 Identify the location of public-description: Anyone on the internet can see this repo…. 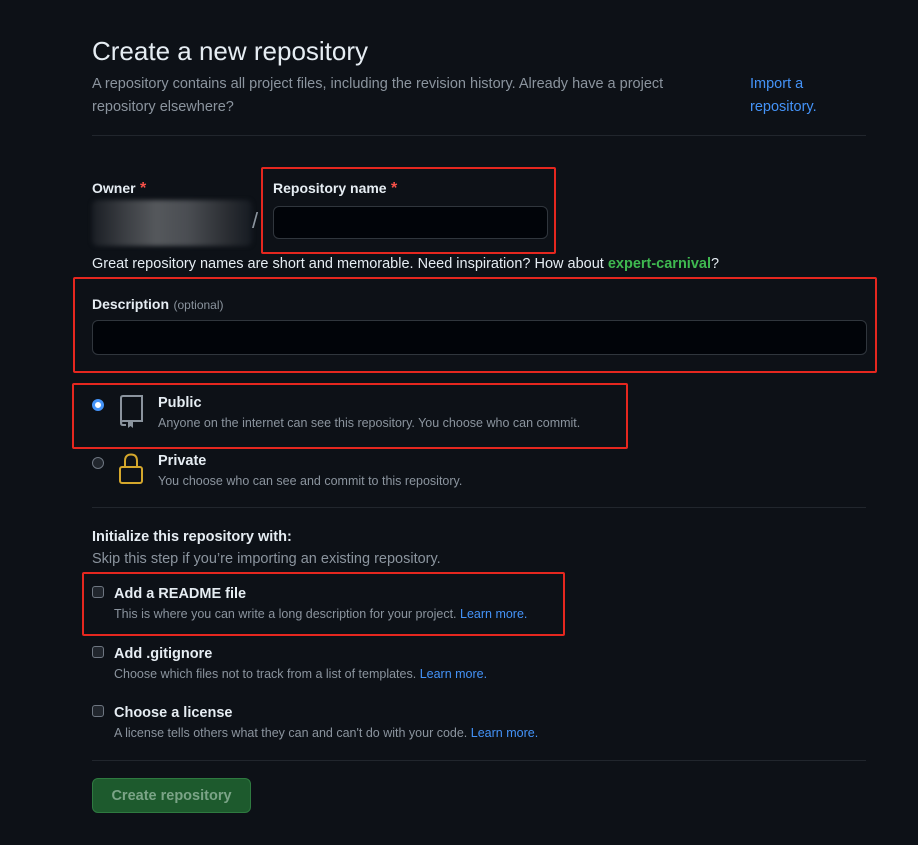
(369, 423).